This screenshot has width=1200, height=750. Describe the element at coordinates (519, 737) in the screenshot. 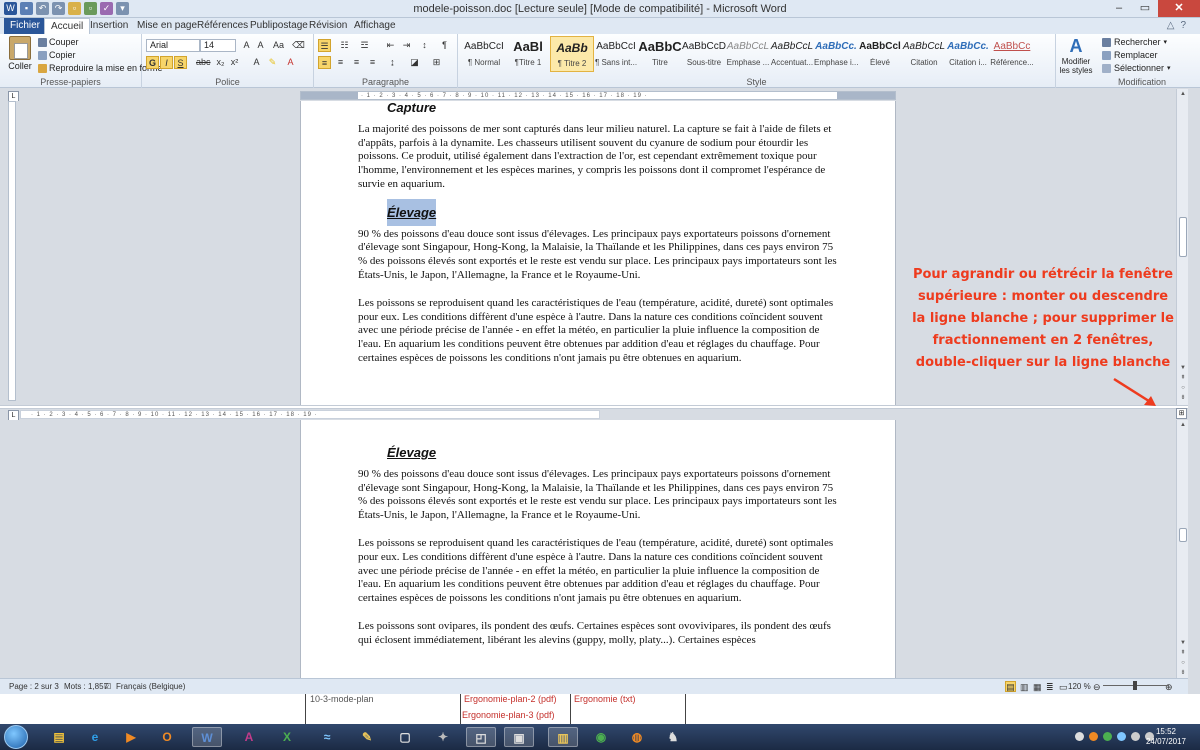

I see `document-app-icon: ▣` at that location.